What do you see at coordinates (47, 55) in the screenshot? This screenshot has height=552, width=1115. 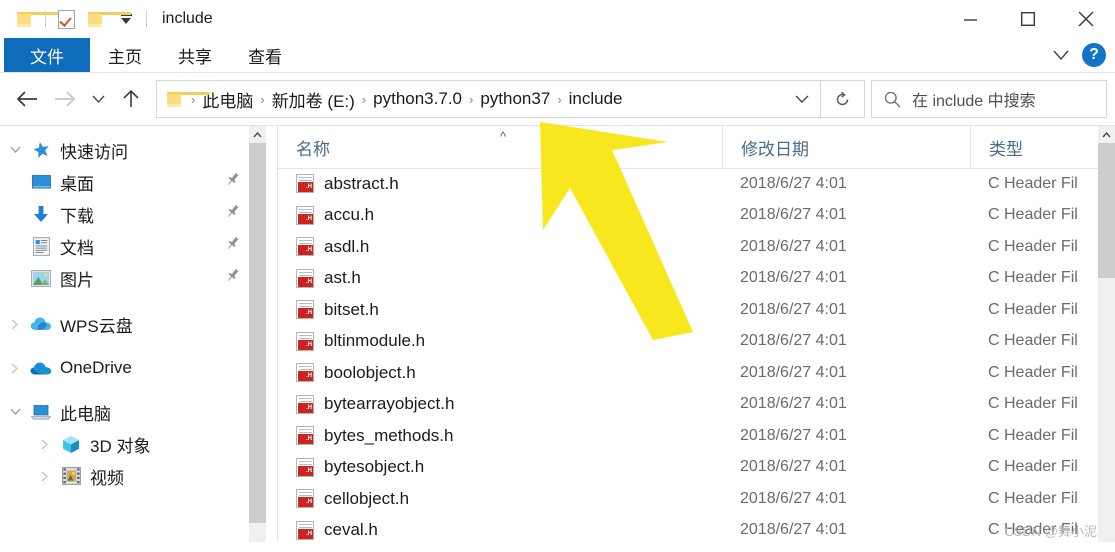 I see `tab-file: 文件` at bounding box center [47, 55].